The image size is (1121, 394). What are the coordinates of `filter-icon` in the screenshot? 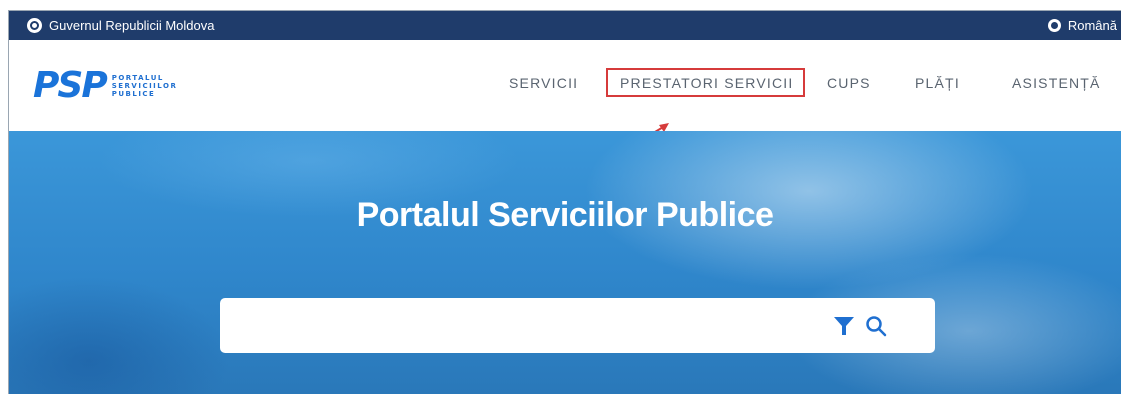 It's located at (844, 326).